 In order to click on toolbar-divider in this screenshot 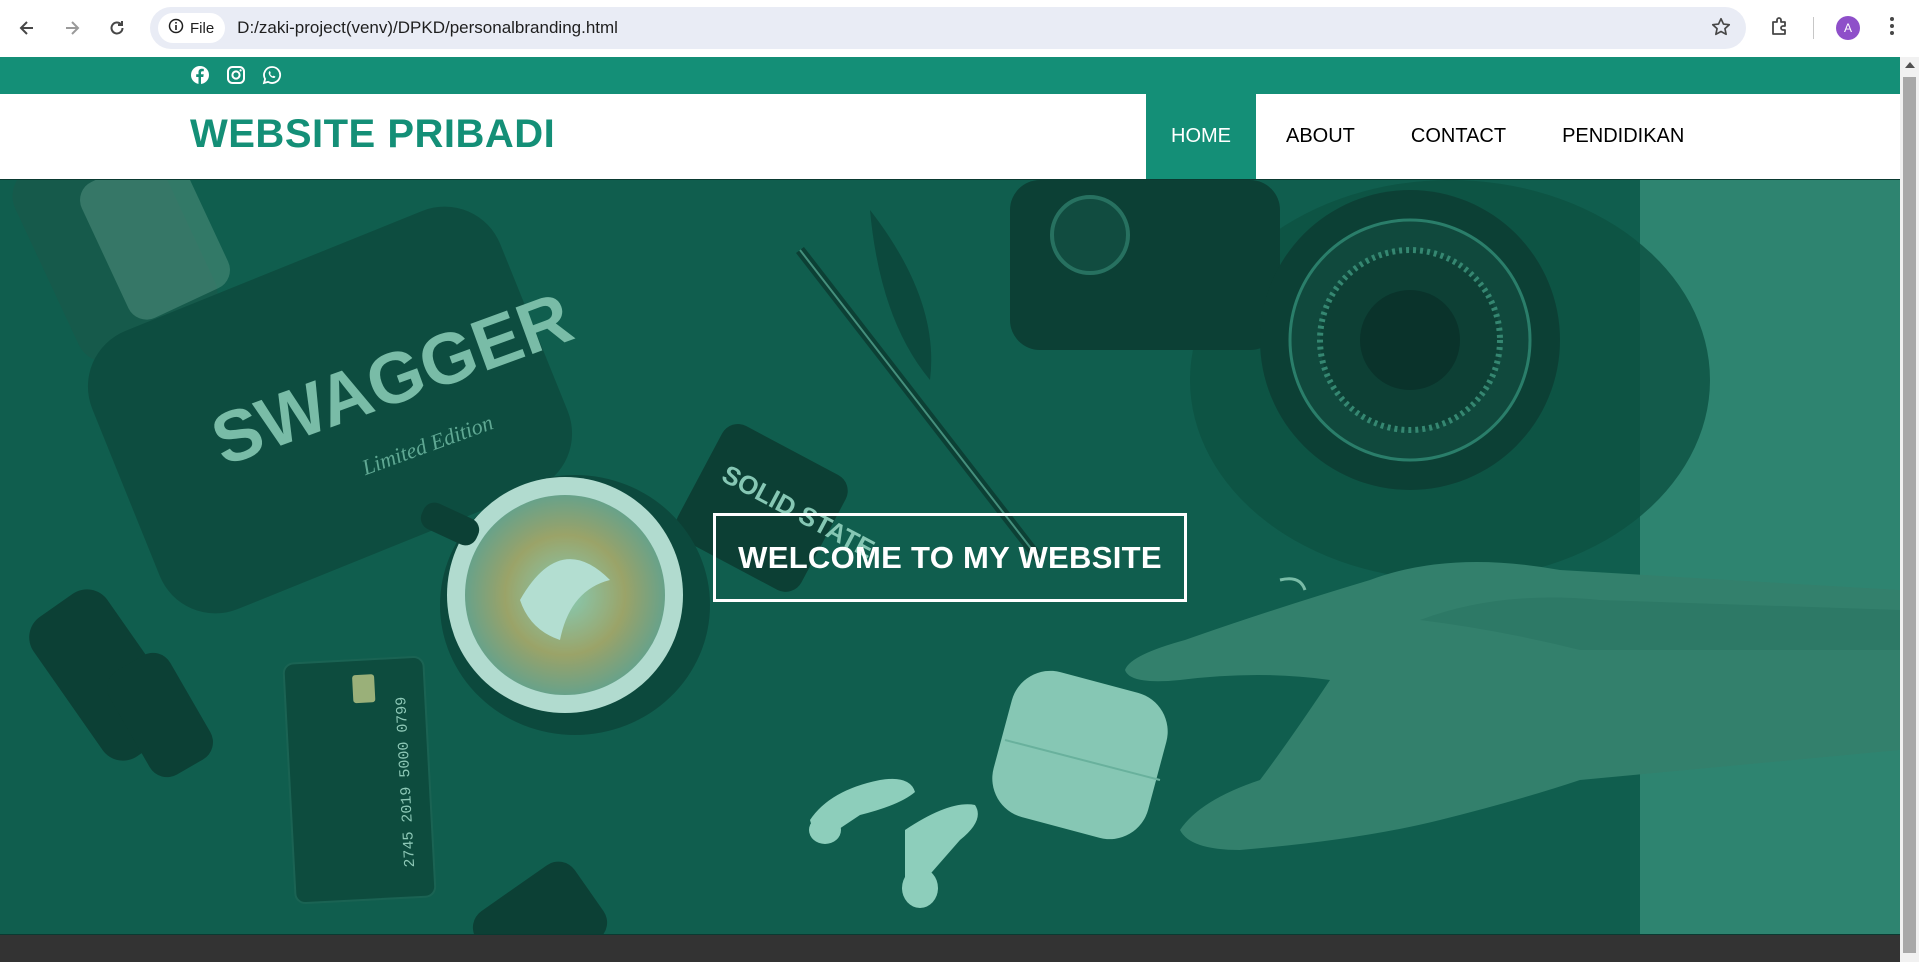, I will do `click(1813, 28)`.